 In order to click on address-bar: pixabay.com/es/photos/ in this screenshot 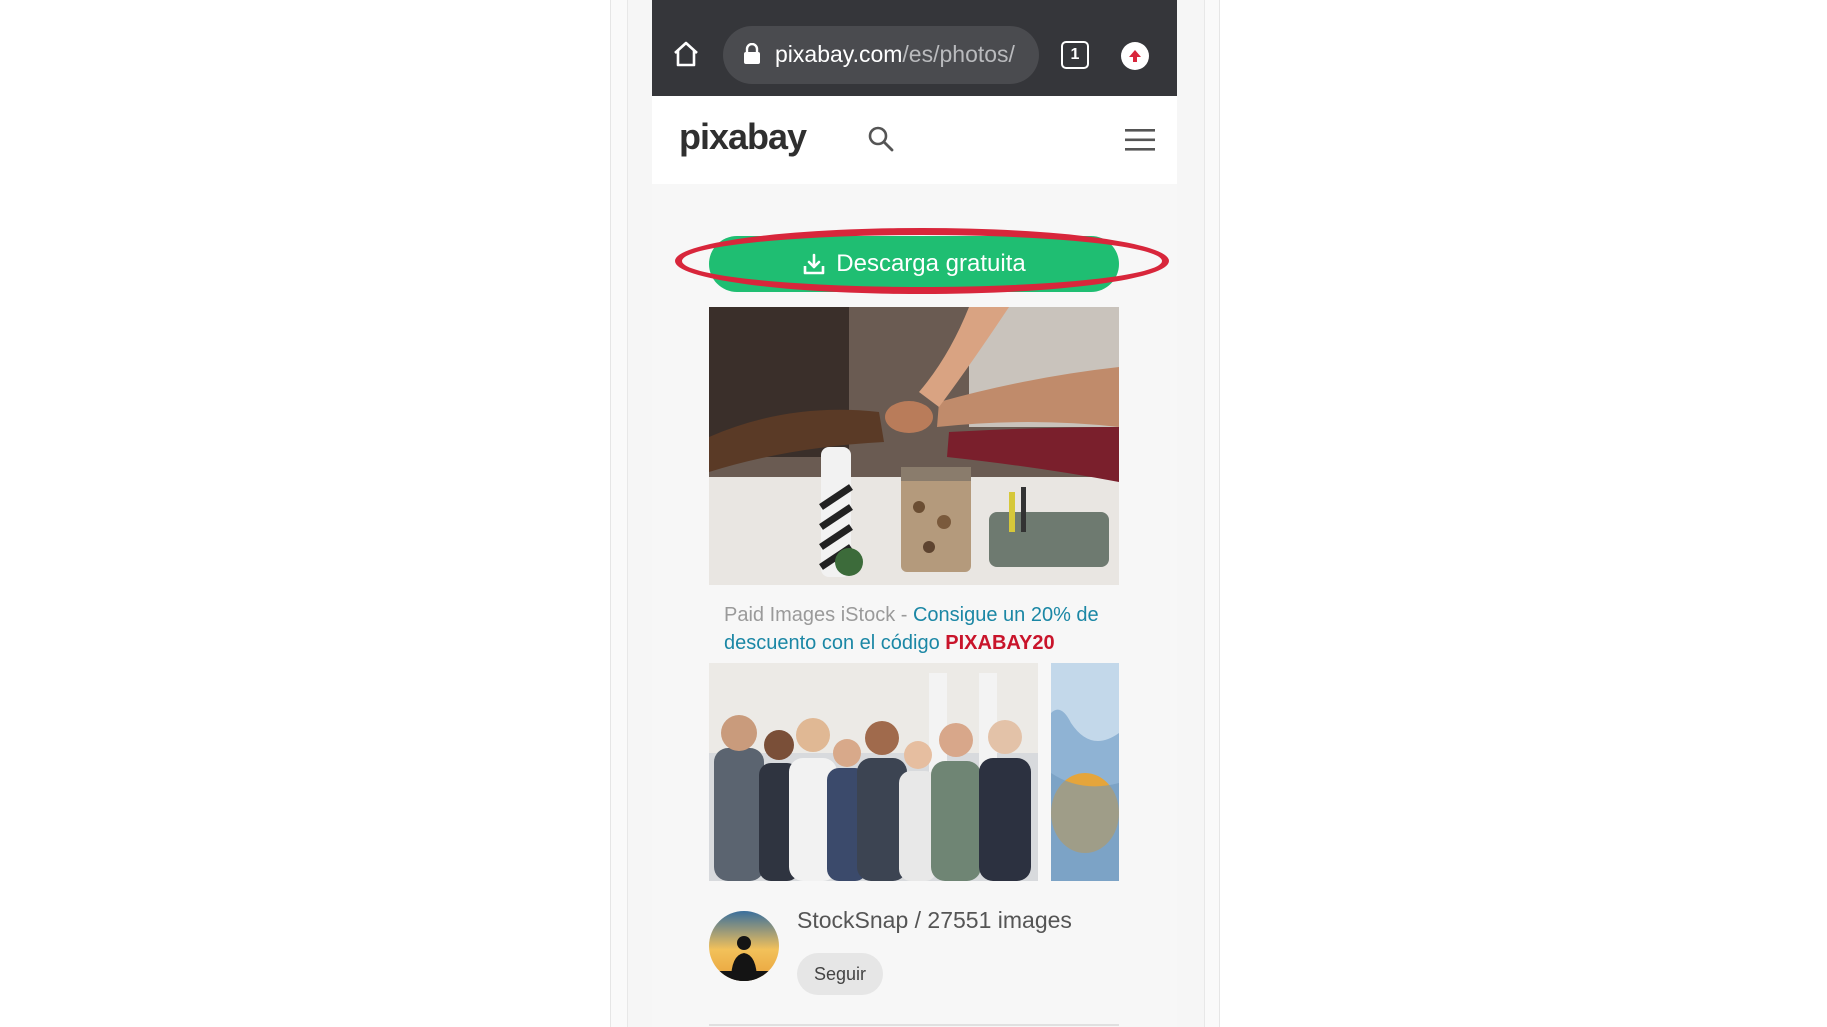, I will do `click(881, 55)`.